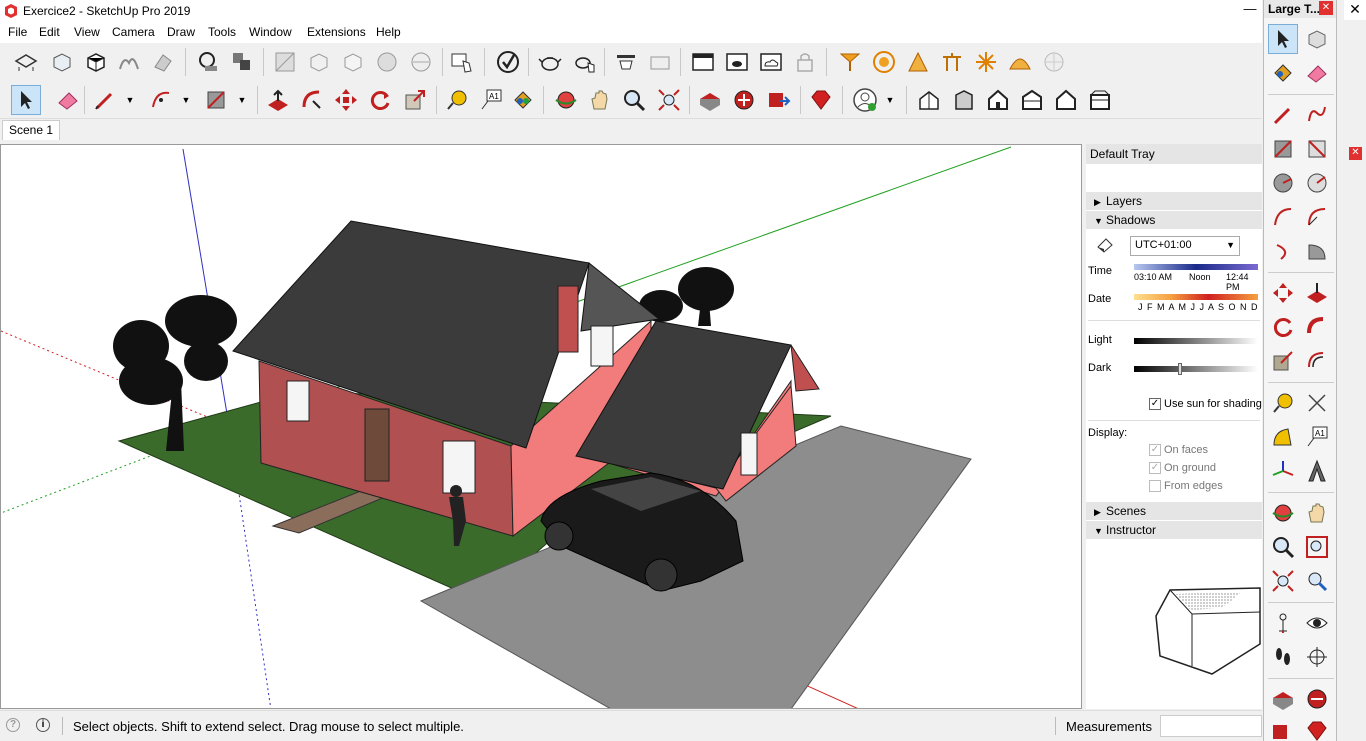 The height and width of the screenshot is (741, 1366). I want to click on close-panel-button: ✕, so click(1355, 153).